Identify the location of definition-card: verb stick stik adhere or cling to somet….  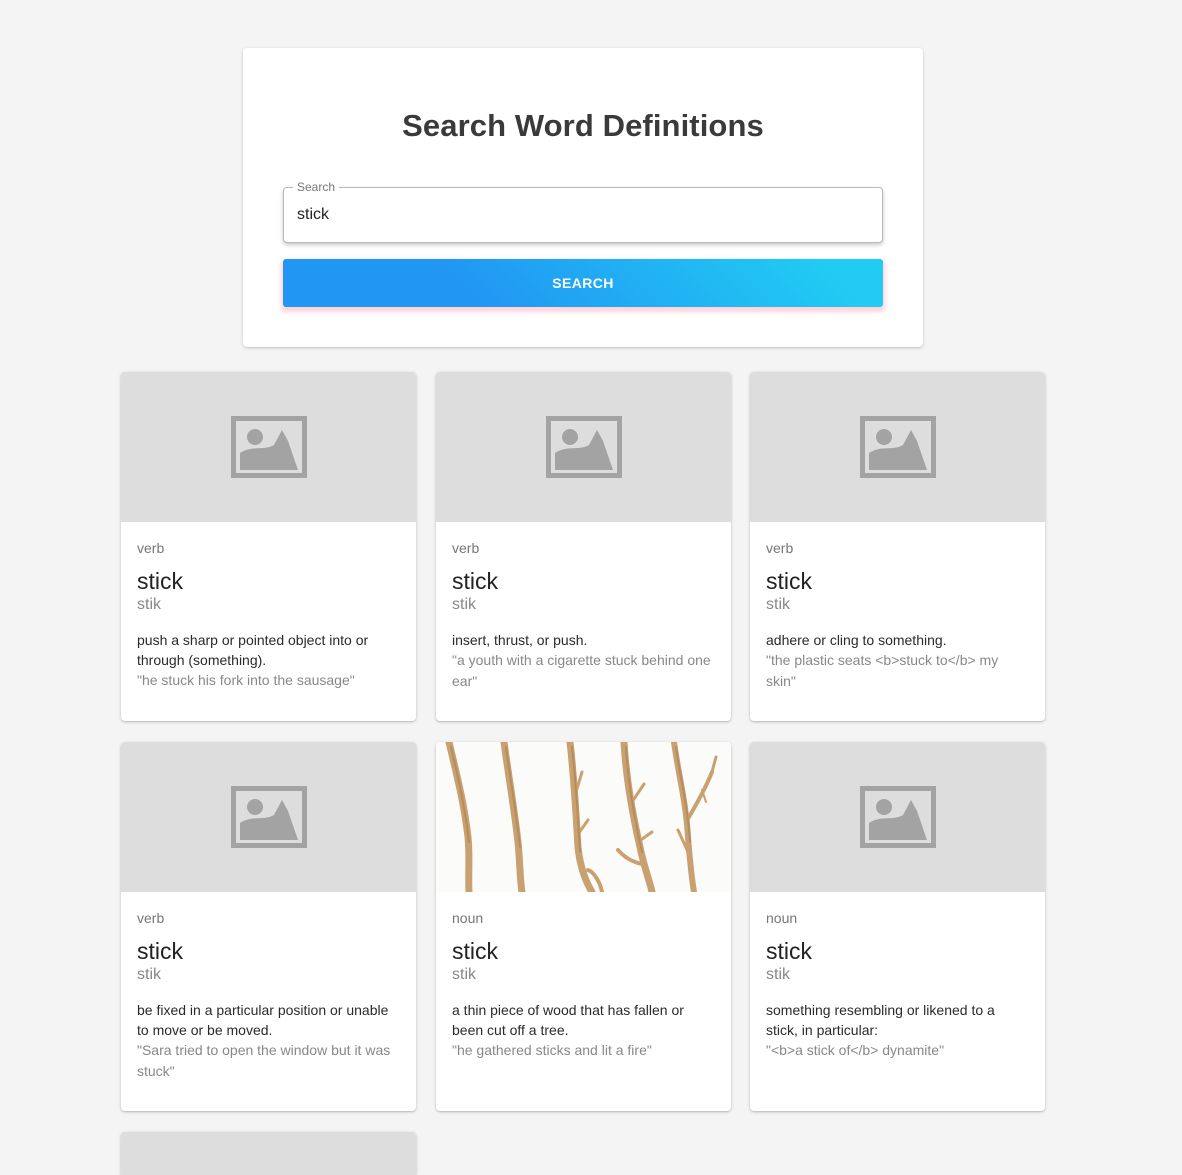
(897, 546).